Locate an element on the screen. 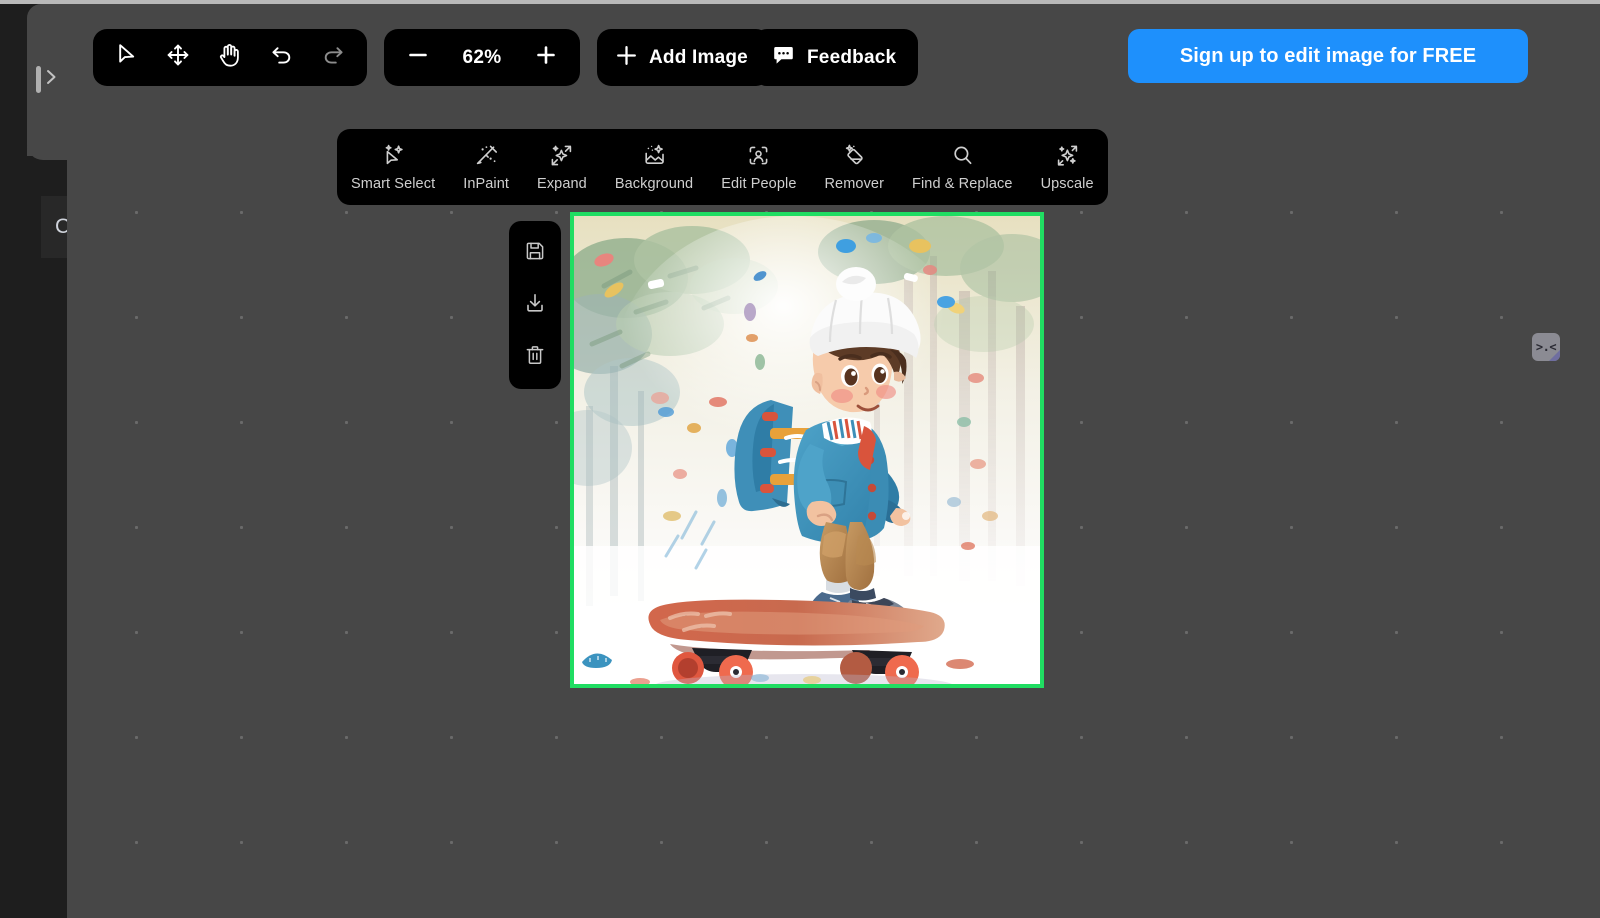 The width and height of the screenshot is (1600, 918). ai-tool-label: Expand is located at coordinates (562, 183).